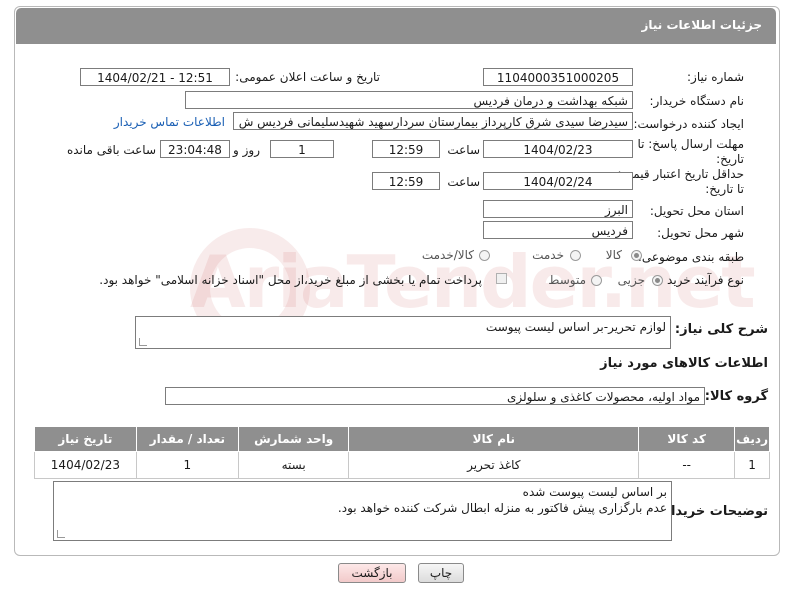 The image size is (788, 598). I want to click on buyer-org-label: نام دستگاه خریدار:, so click(697, 101).